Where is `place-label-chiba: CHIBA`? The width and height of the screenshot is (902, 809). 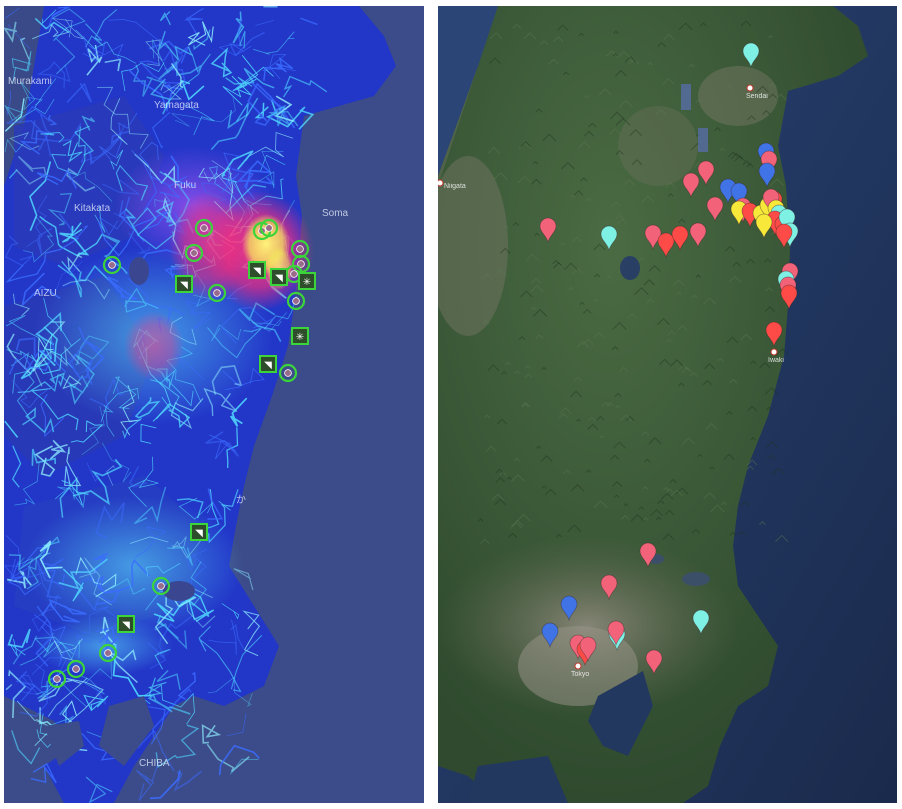
place-label-chiba: CHIBA is located at coordinates (154, 763).